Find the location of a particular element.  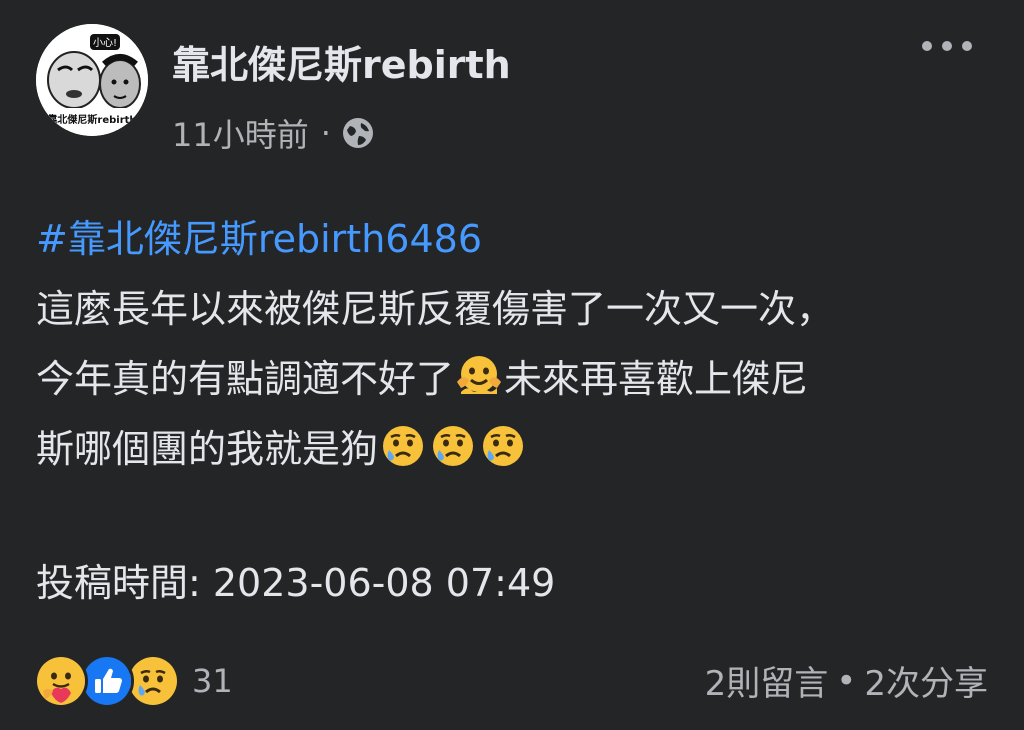

page-avatar: 小心! 靠北傑尼斯rebirth is located at coordinates (92, 80).